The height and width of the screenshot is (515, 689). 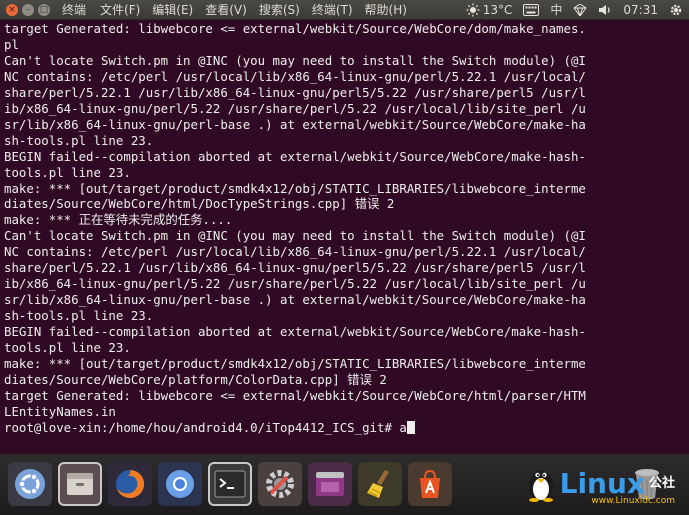 I want to click on ubuntu-software-icon, so click(x=330, y=484).